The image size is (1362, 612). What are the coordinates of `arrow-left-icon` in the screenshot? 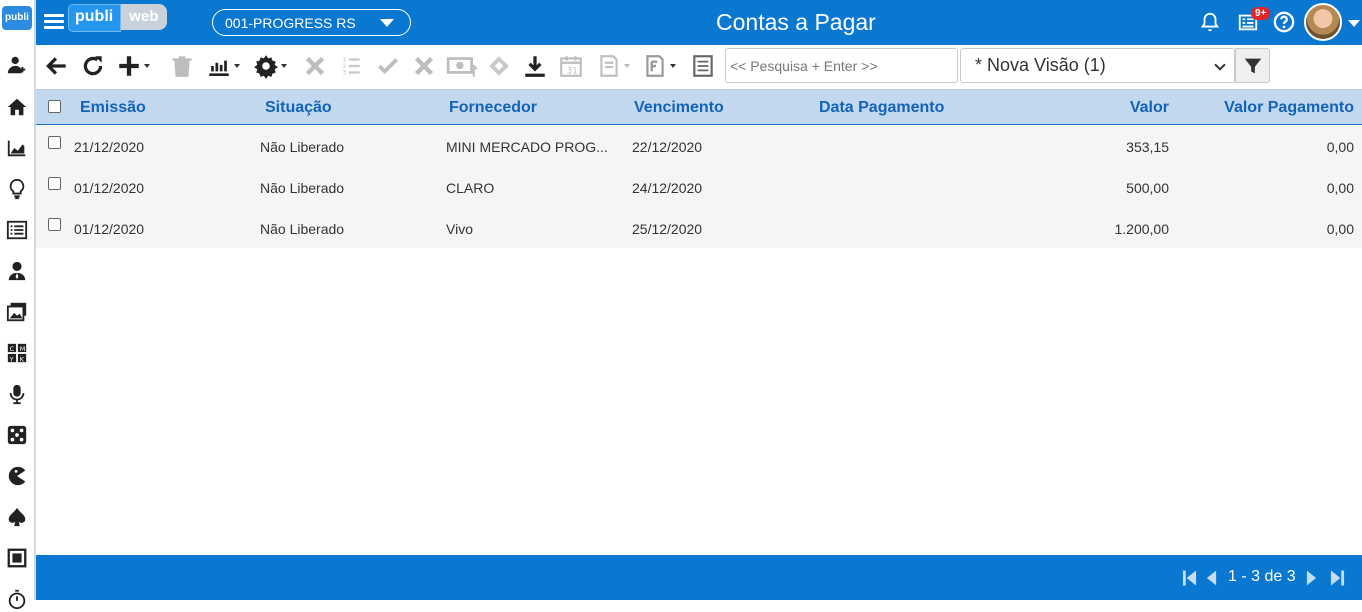 It's located at (56, 66).